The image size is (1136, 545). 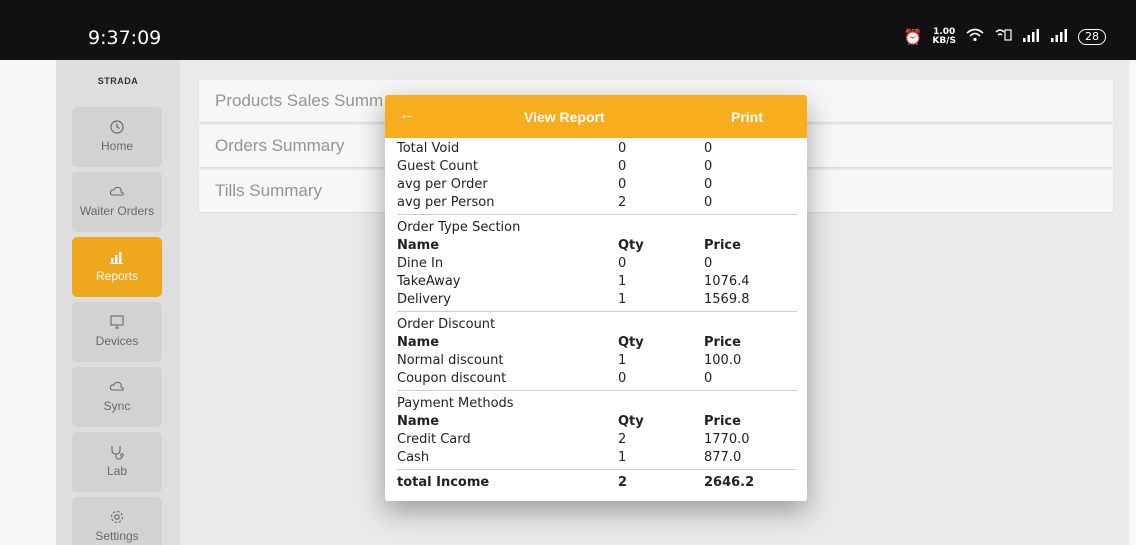 I want to click on clock-time: 9:37:09, so click(x=125, y=38).